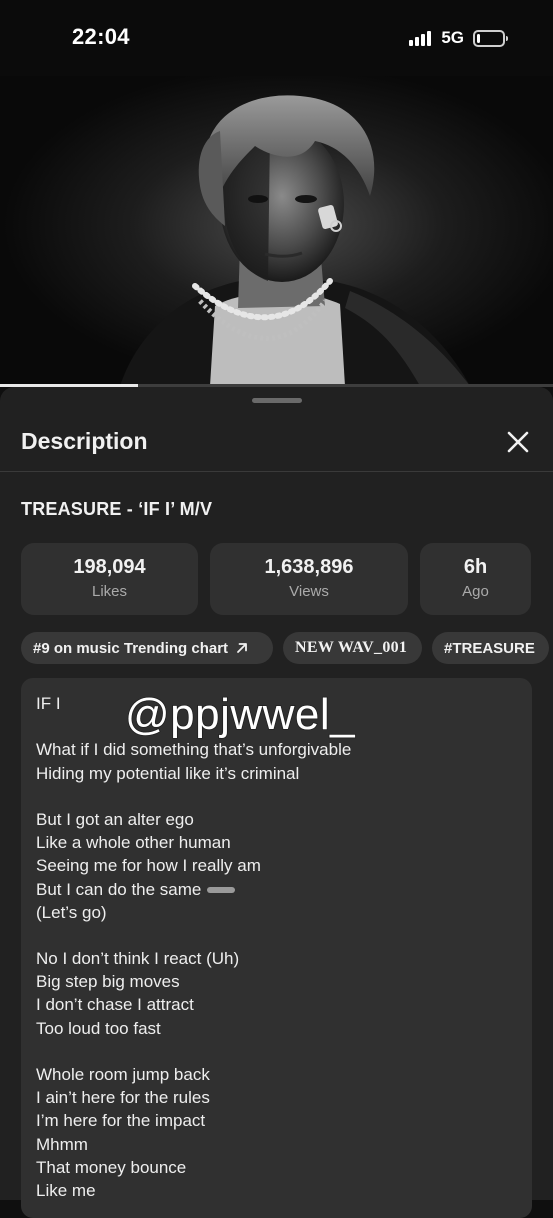 Image resolution: width=553 pixels, height=1218 pixels. Describe the element at coordinates (240, 714) in the screenshot. I see `watermark-text: @ppjwwel_` at that location.